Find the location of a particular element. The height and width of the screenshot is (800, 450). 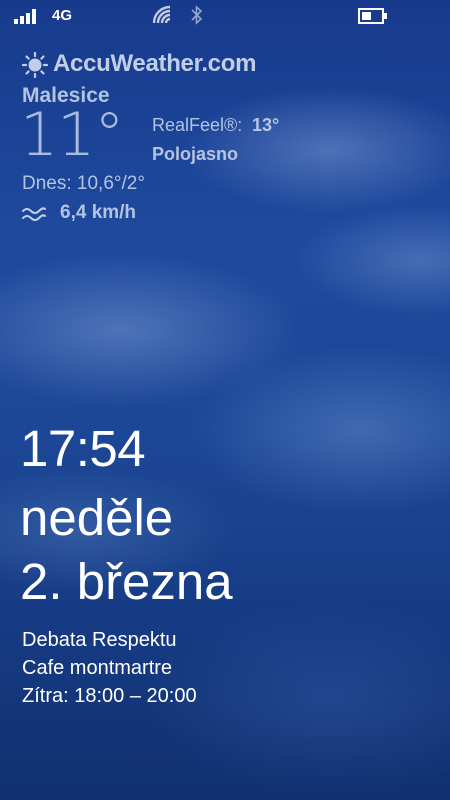

calendar-event-title: Debata Respektu is located at coordinates (99, 640).